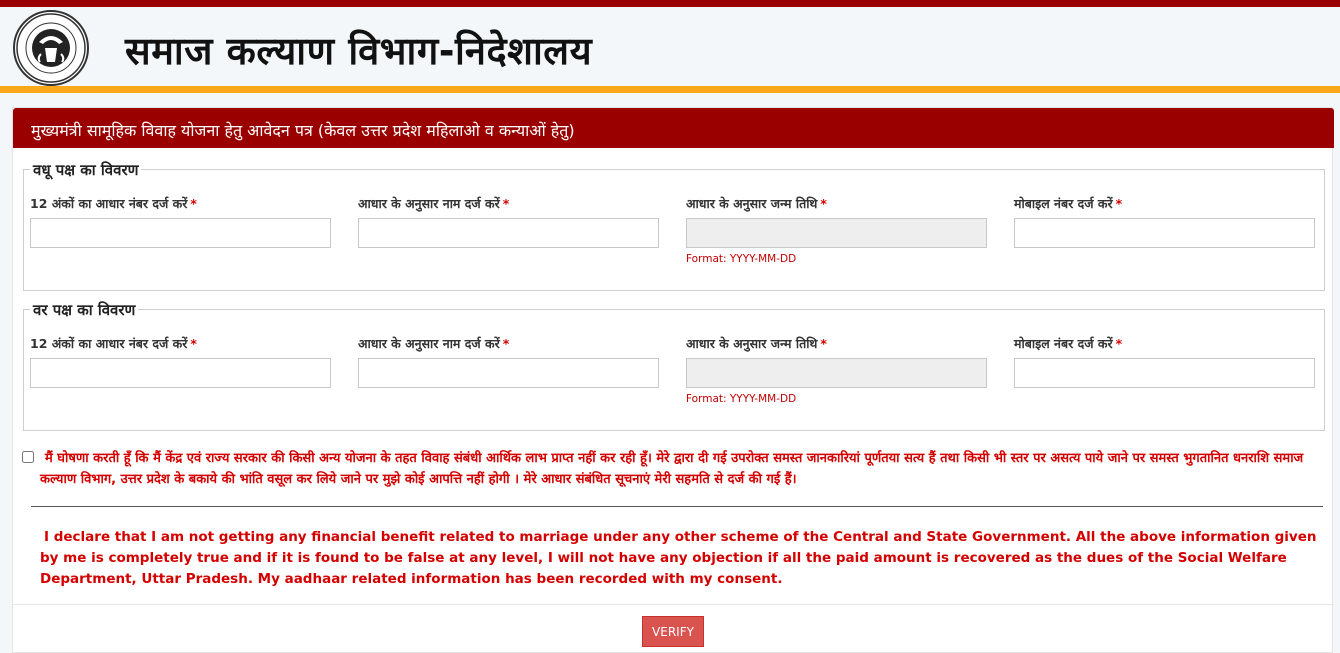 The height and width of the screenshot is (653, 1340). Describe the element at coordinates (86, 170) in the screenshot. I see `bride-details-legend: वधू पक्ष का विवरण` at that location.